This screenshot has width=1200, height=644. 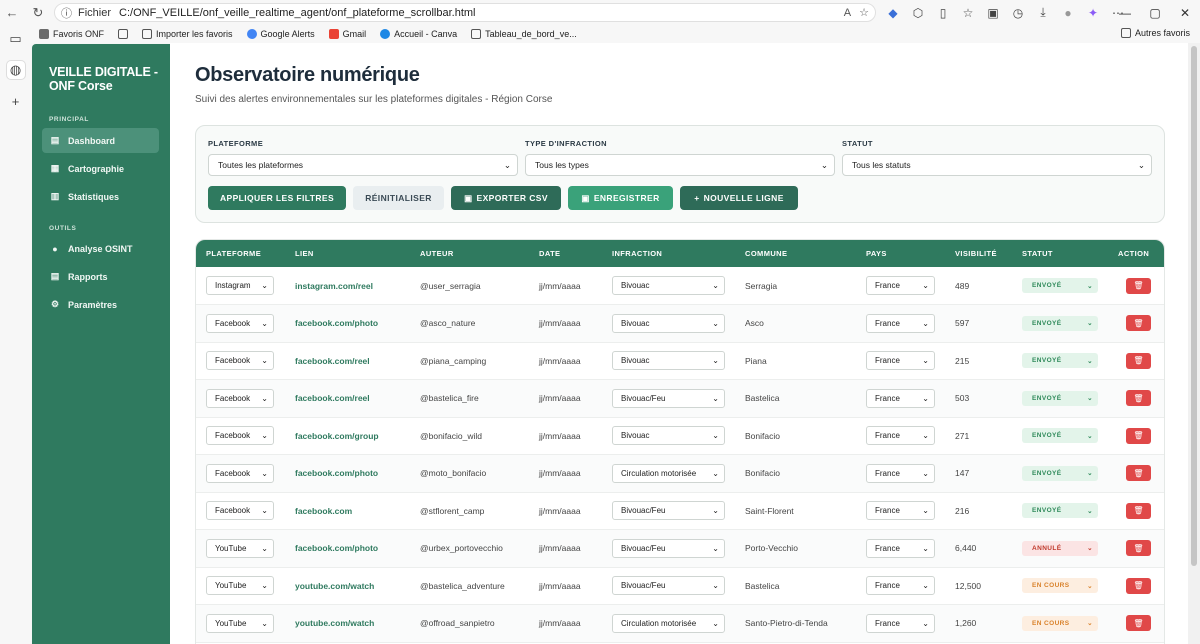 What do you see at coordinates (418, 34) in the screenshot?
I see `bookmark-canva: Accueil - Canva` at bounding box center [418, 34].